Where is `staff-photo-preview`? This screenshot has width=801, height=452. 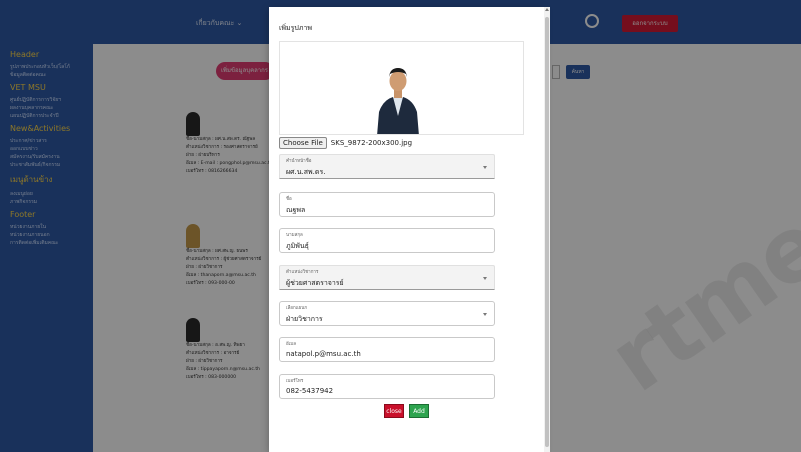
staff-photo-preview is located at coordinates (398, 97).